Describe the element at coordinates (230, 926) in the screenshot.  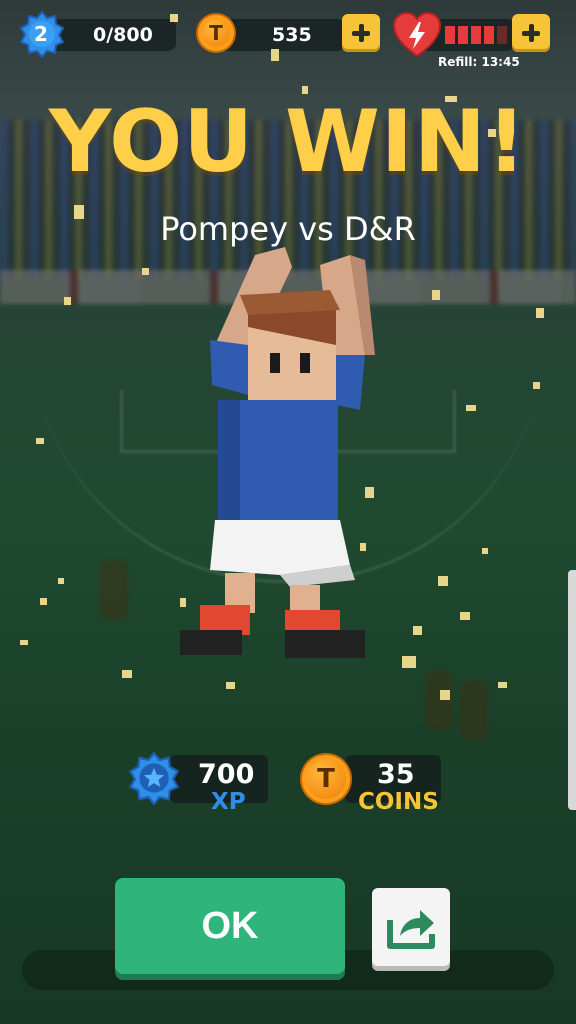
I see `ok-button: OK` at that location.